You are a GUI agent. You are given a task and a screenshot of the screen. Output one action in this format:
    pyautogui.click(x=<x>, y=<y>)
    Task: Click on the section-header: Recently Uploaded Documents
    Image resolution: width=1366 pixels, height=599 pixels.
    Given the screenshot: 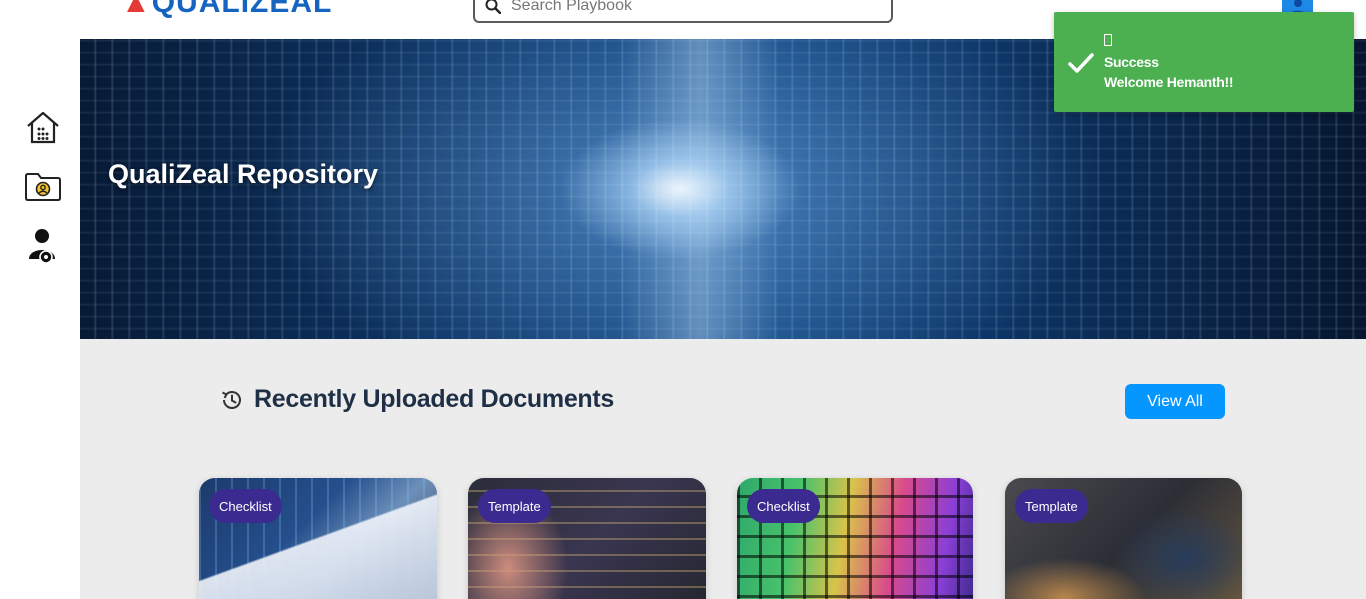 What is the action you would take?
    pyautogui.click(x=417, y=399)
    